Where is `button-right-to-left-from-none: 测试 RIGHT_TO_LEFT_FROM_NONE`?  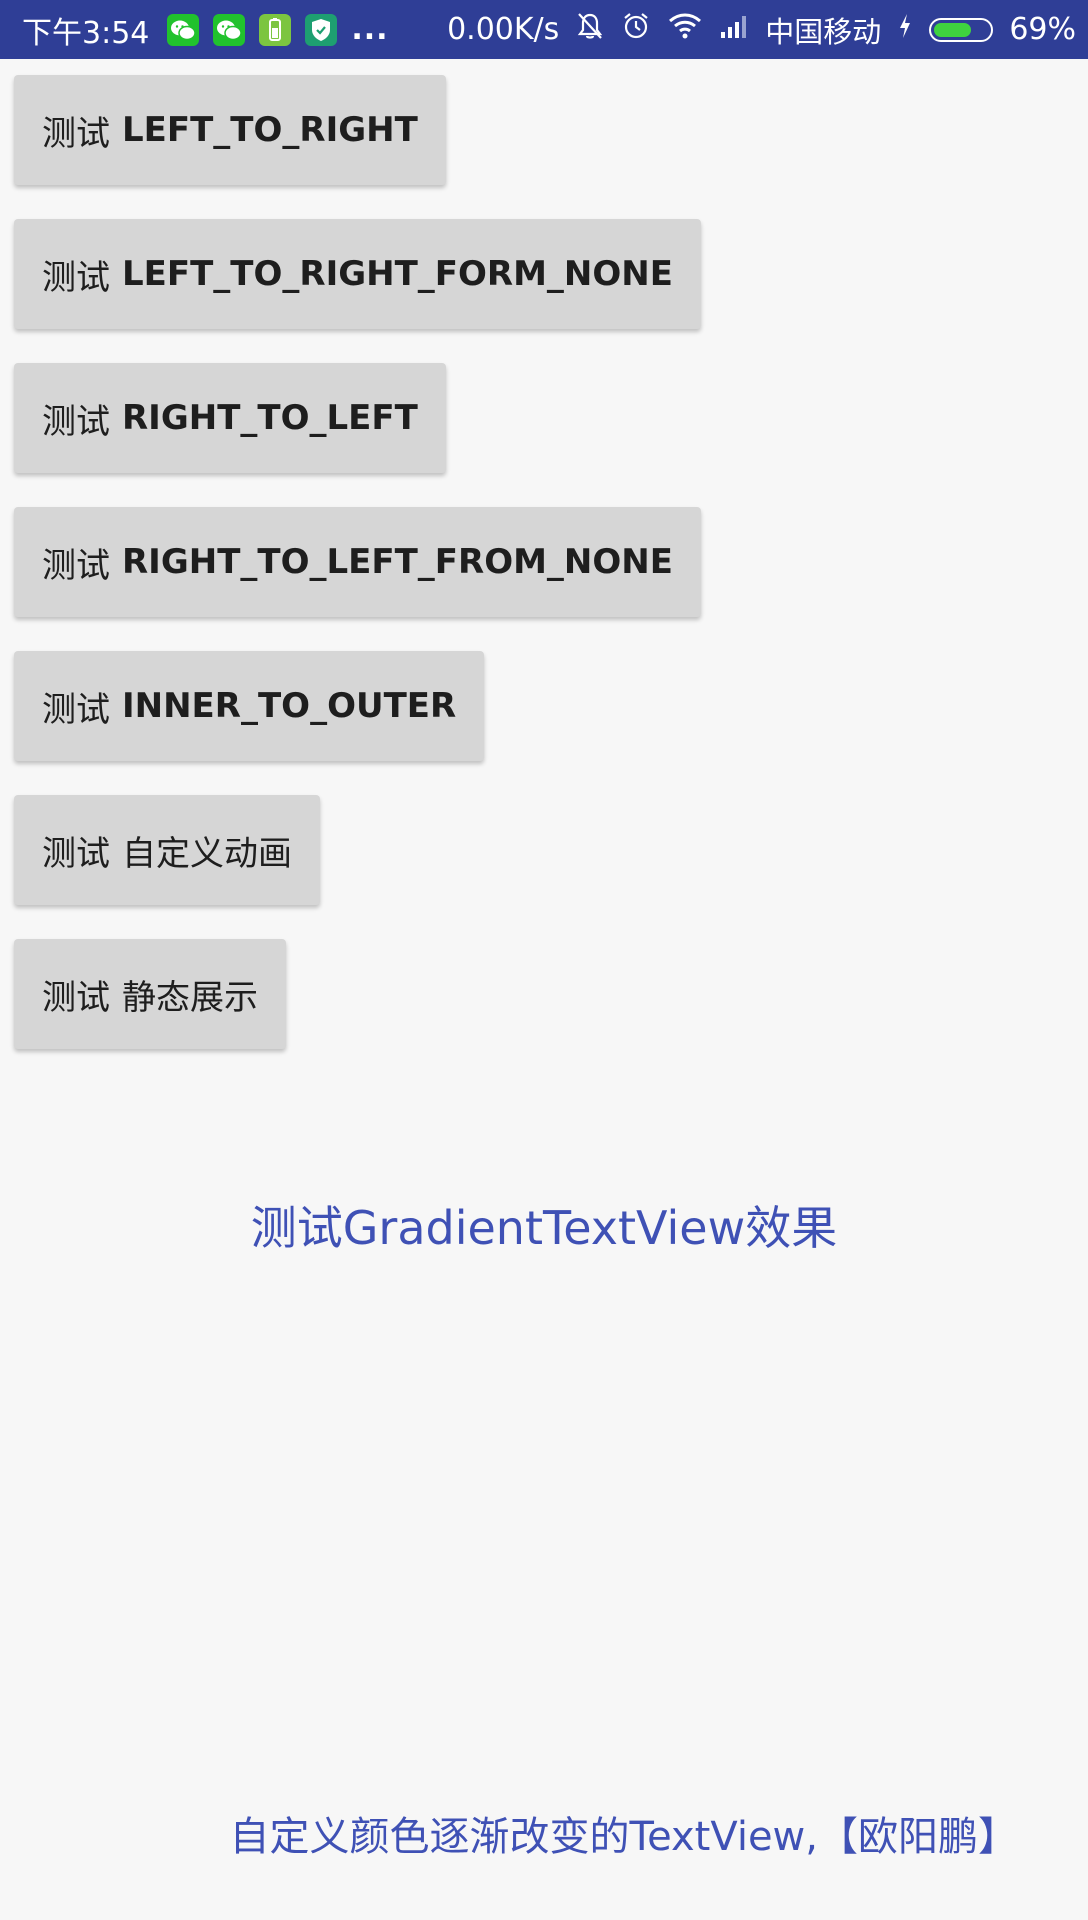 button-right-to-left-from-none: 测试 RIGHT_TO_LEFT_FROM_NONE is located at coordinates (357, 562).